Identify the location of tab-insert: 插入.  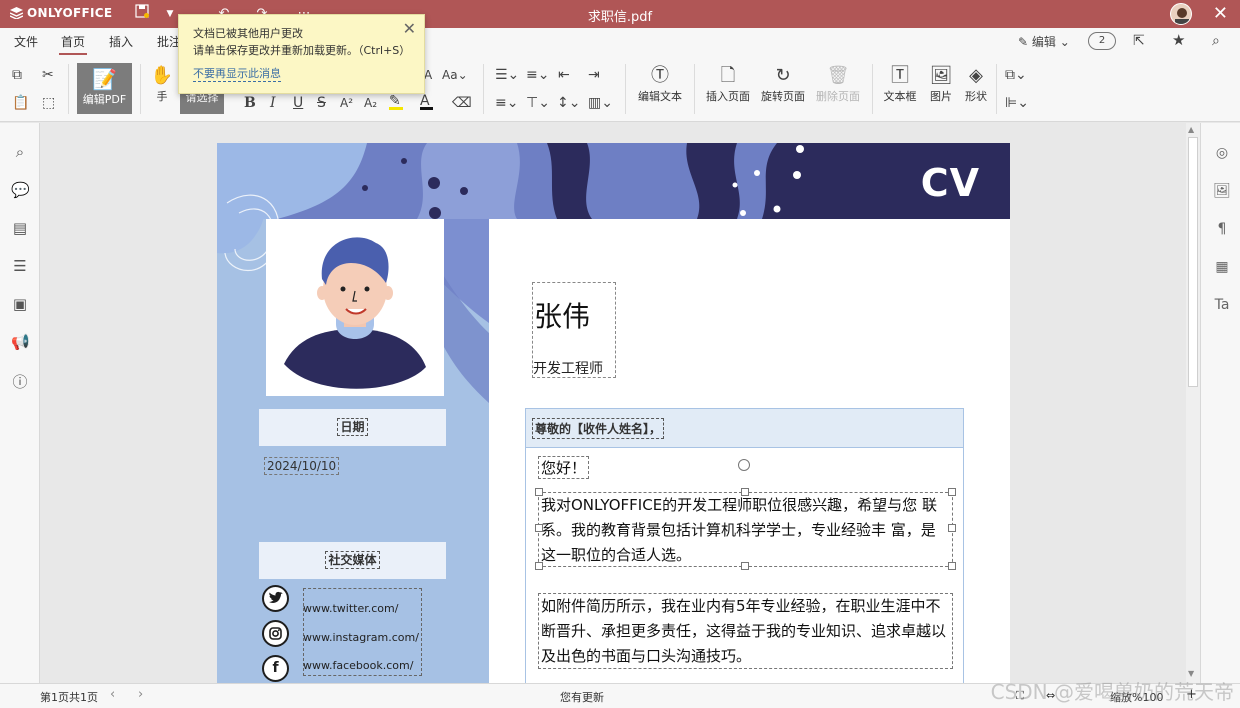
(121, 41).